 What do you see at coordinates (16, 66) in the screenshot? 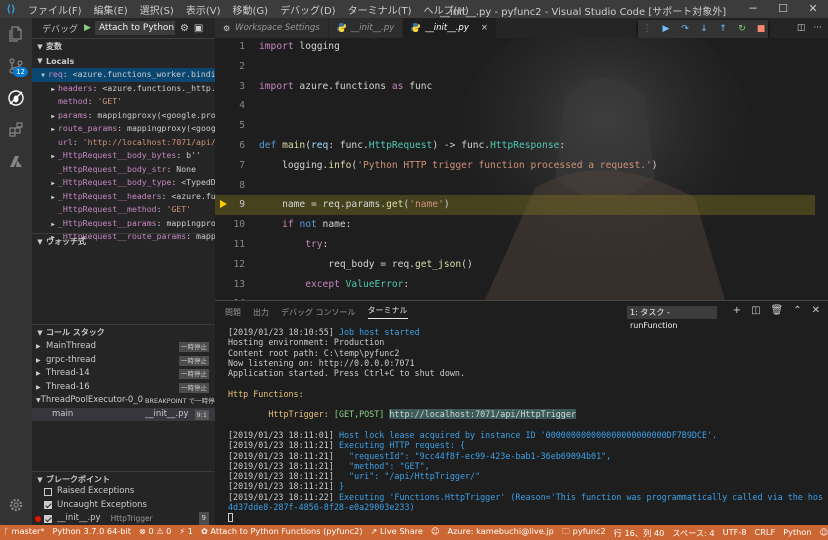
I see `source-control-icon: 12` at bounding box center [16, 66].